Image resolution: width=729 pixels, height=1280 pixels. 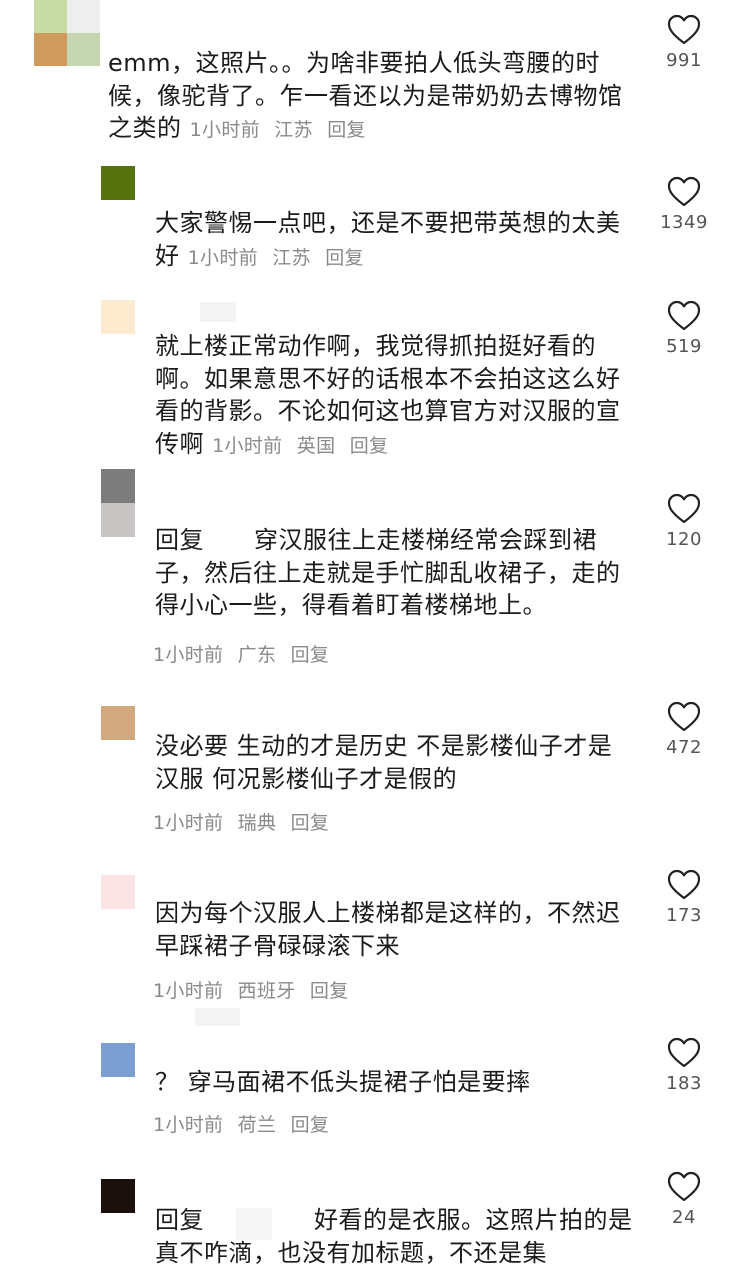 I want to click on comment-text-block: 没必要 生动的才是历史 不是影楼仙子才是汉服 何况影楼仙子才是假的, so click(x=395, y=762).